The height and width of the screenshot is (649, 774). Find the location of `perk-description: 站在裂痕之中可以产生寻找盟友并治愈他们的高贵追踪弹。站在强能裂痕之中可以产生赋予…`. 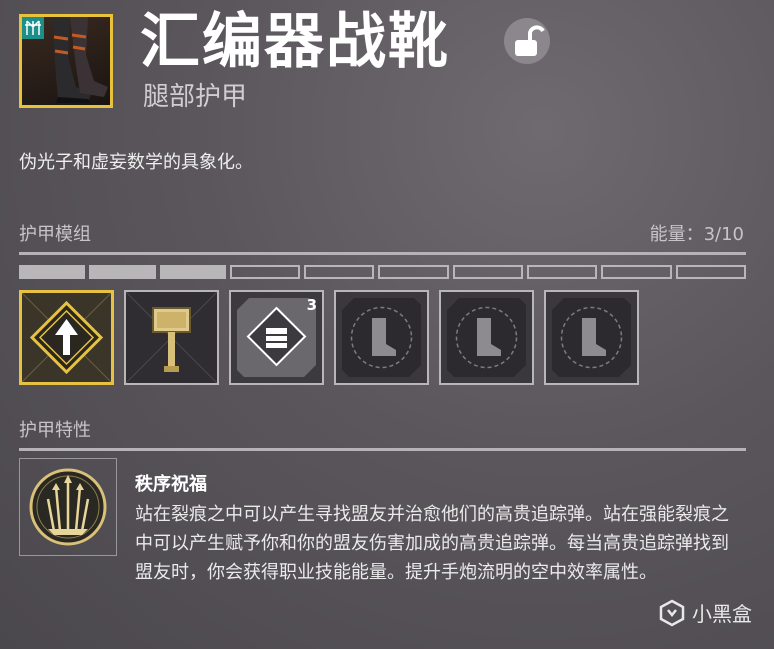

perk-description: 站在裂痕之中可以产生寻找盟友并治愈他们的高贵追踪弹。站在强能裂痕之中可以产生赋予… is located at coordinates (432, 543).